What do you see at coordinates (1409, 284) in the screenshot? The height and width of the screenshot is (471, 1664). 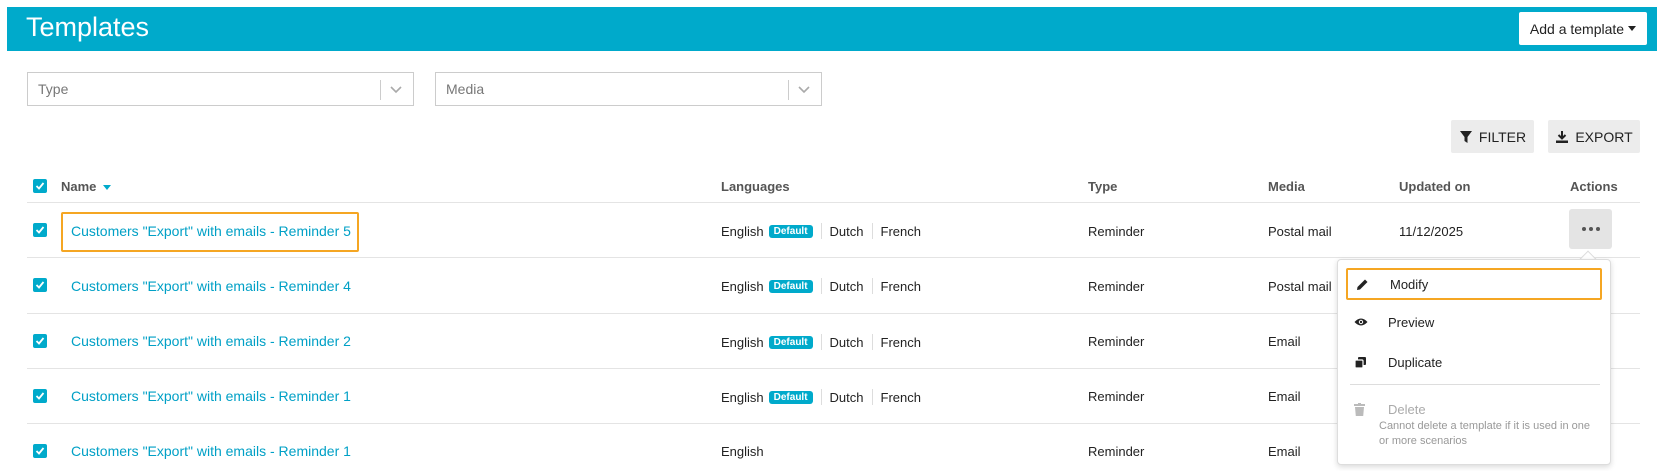 I see `menu-item-modify-label: Modify` at bounding box center [1409, 284].